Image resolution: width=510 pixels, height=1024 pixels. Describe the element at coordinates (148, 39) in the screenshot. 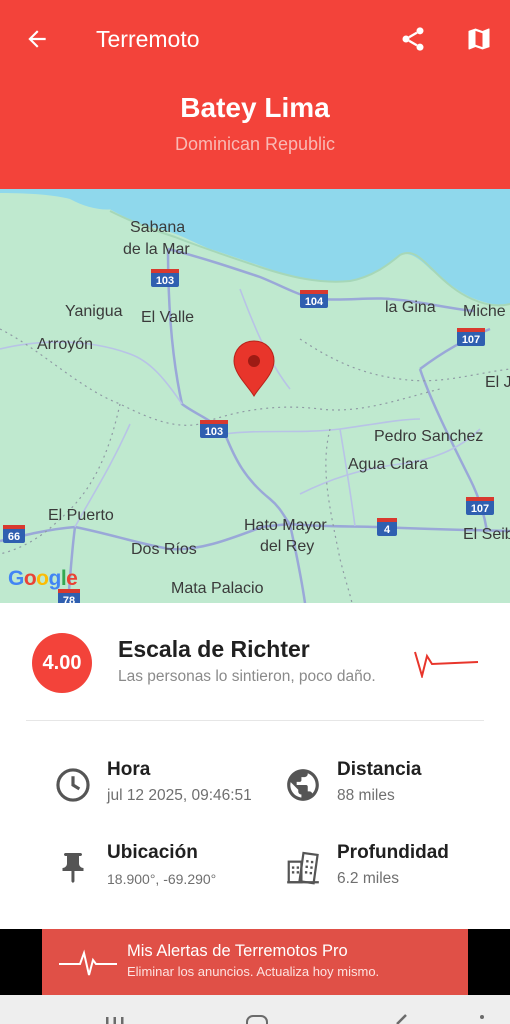

I see `app-title: Terremoto` at that location.